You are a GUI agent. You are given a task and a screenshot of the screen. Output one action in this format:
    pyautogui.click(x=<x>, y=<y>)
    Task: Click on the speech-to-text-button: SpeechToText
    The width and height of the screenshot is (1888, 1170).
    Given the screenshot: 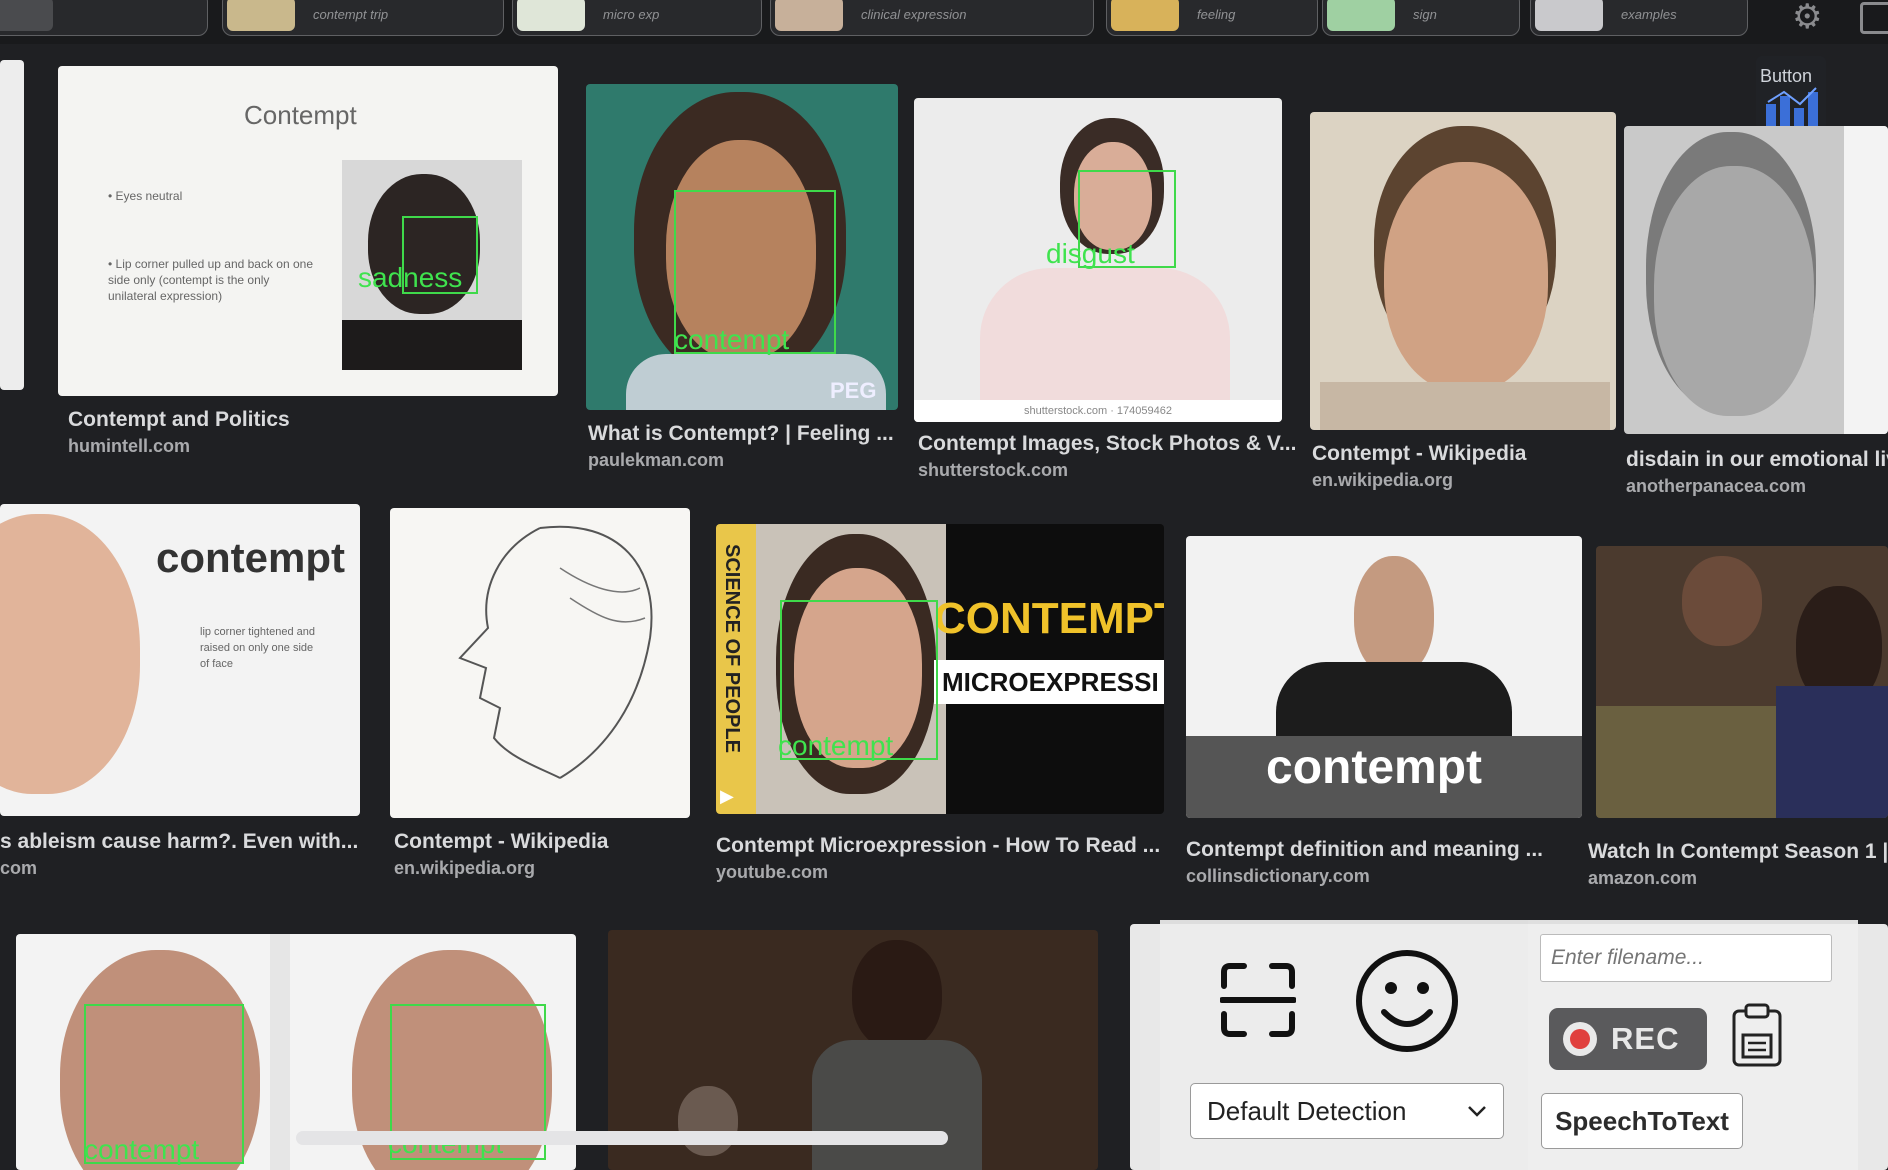 What is the action you would take?
    pyautogui.click(x=1642, y=1121)
    